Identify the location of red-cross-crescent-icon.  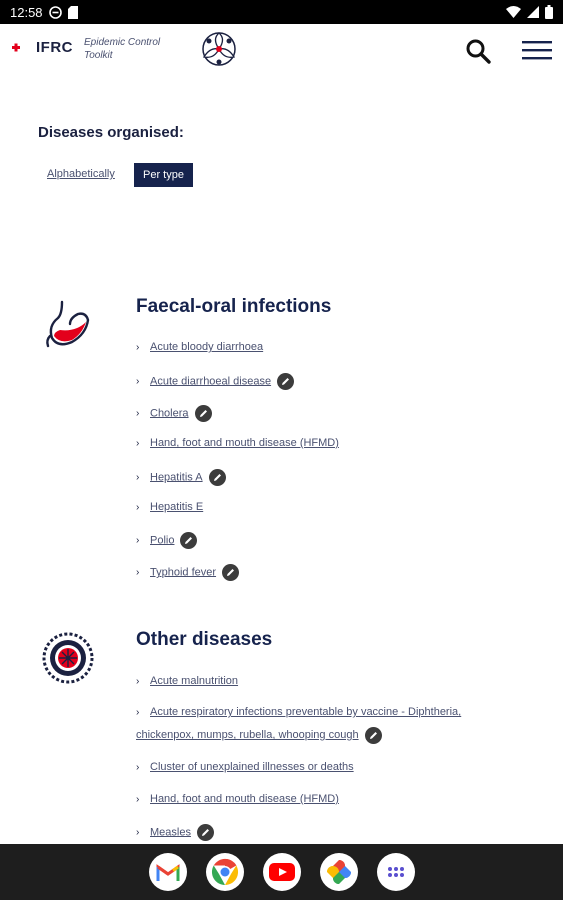
(20, 48).